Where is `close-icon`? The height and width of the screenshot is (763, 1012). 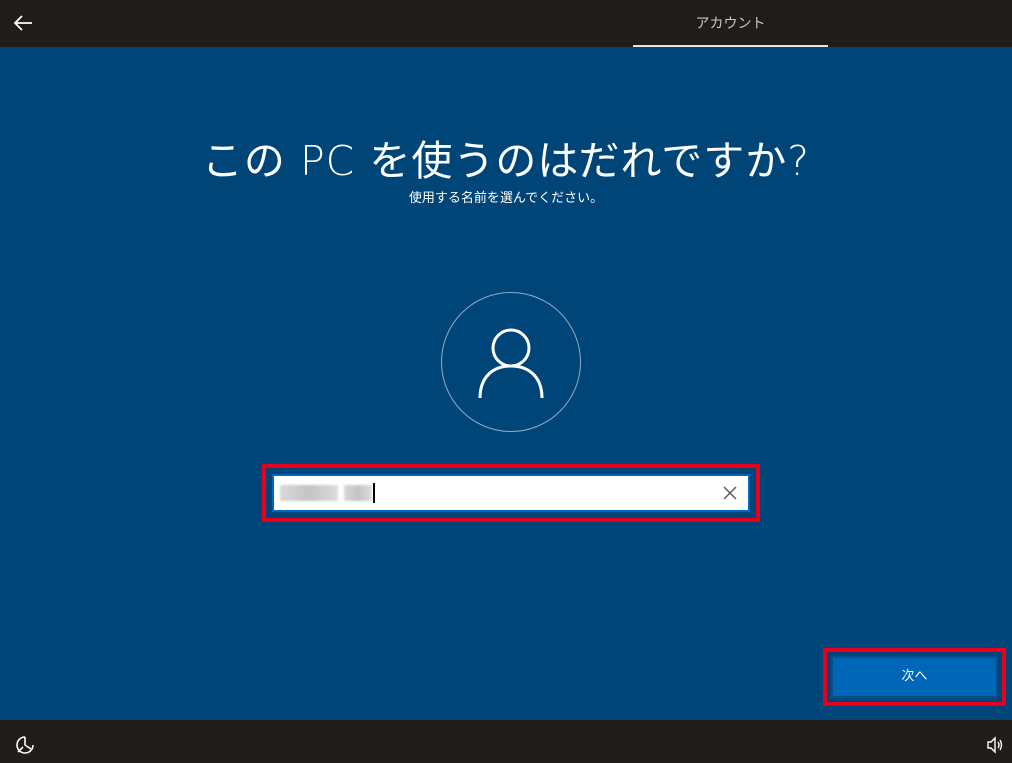 close-icon is located at coordinates (730, 493).